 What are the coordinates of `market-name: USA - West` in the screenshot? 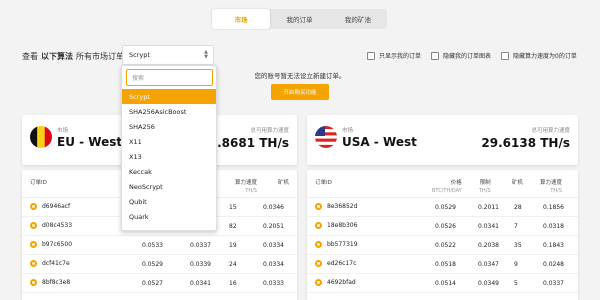 It's located at (379, 142).